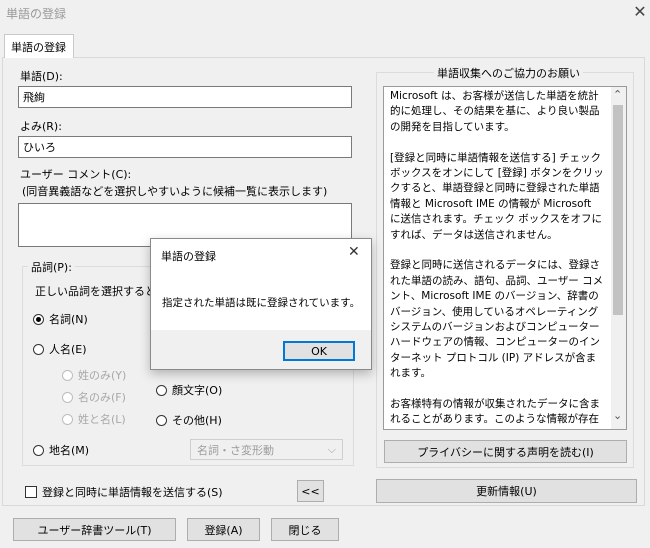 The image size is (650, 548). I want to click on close-button: 閉じる, so click(305, 529).